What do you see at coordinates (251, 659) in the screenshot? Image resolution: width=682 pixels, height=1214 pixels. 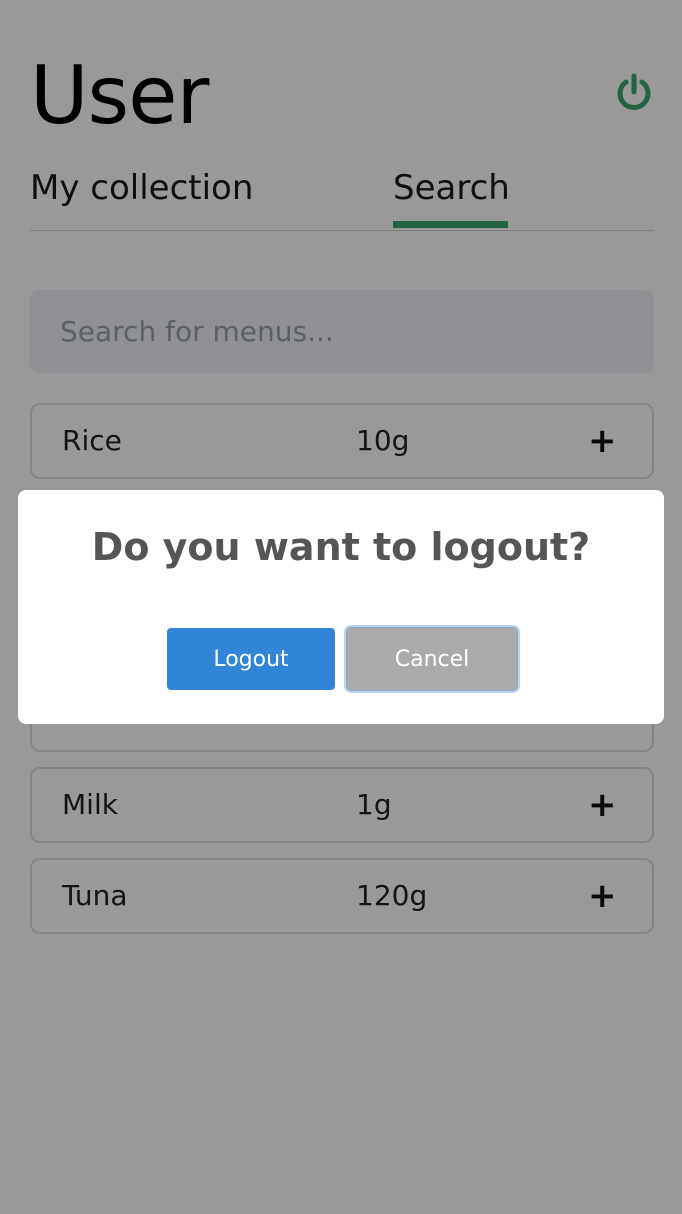 I see `logout-button: Logout` at bounding box center [251, 659].